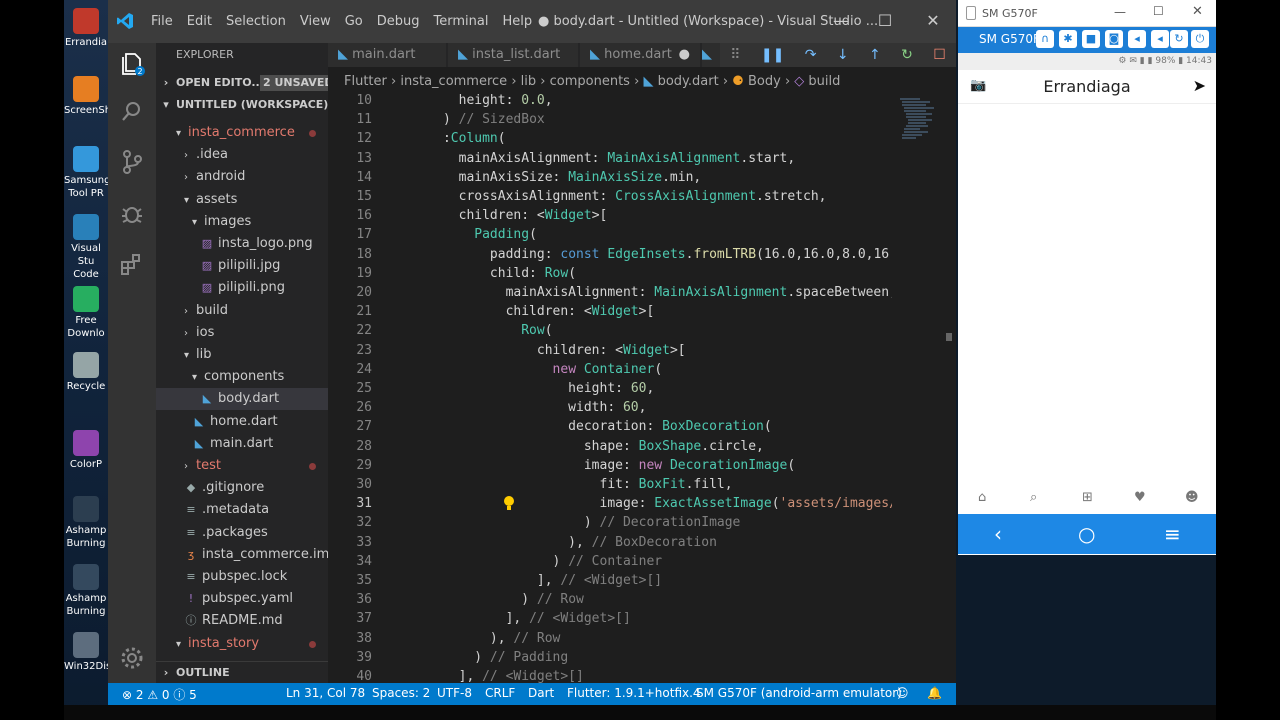 The width and height of the screenshot is (1280, 720). Describe the element at coordinates (242, 105) in the screenshot. I see `workspace-section: ▾ UNTITLED (WORKSPACE)` at that location.